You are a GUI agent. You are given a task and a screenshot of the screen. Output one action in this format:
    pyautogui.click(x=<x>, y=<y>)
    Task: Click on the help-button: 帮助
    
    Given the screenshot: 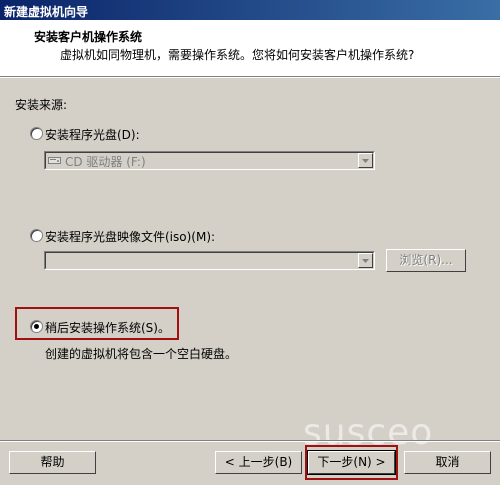 What is the action you would take?
    pyautogui.click(x=52, y=462)
    